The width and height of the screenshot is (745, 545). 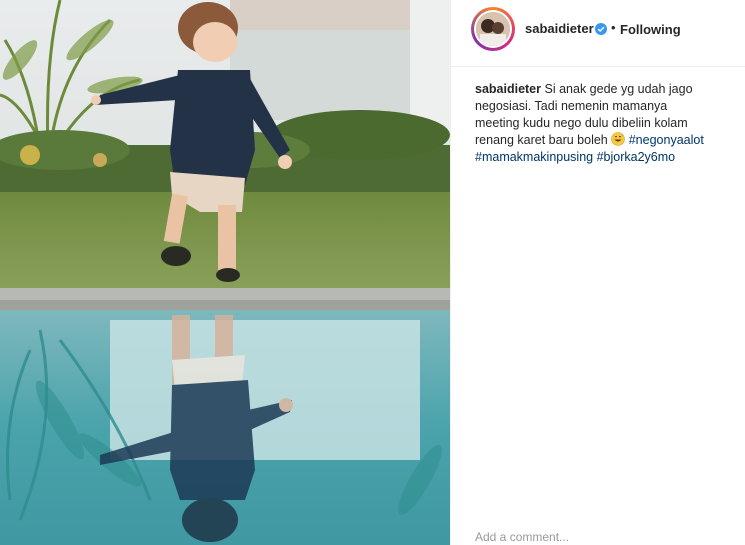 What do you see at coordinates (666, 140) in the screenshot?
I see `hashtag-link: #negonyaalot` at bounding box center [666, 140].